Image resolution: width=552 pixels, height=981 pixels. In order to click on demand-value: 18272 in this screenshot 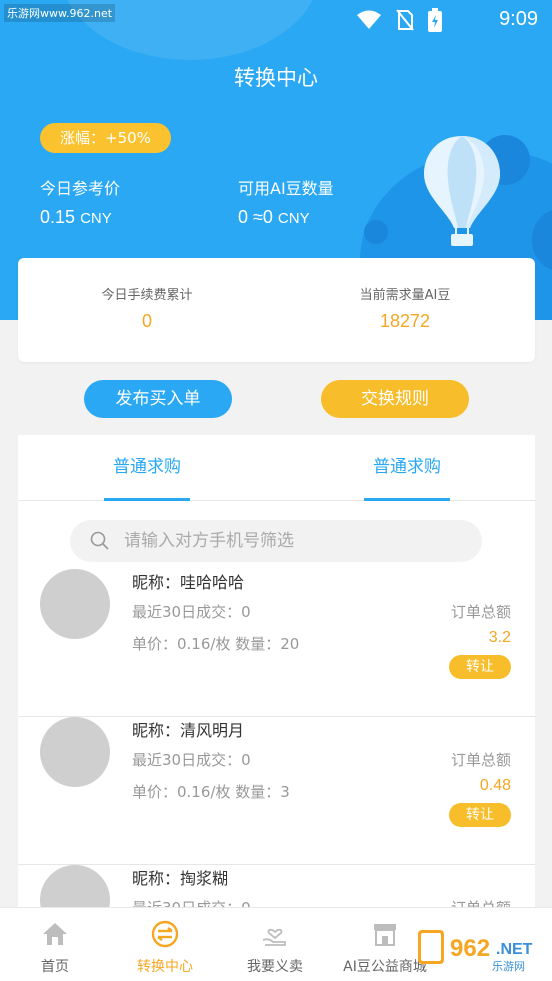, I will do `click(405, 321)`.